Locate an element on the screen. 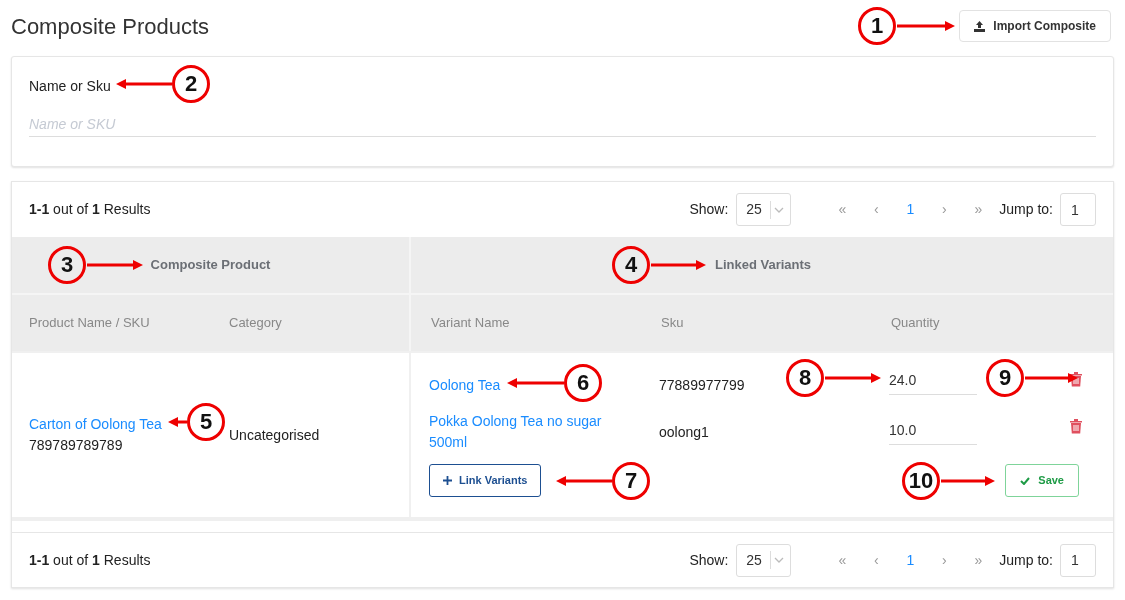  callout-number: 10 is located at coordinates (921, 481).